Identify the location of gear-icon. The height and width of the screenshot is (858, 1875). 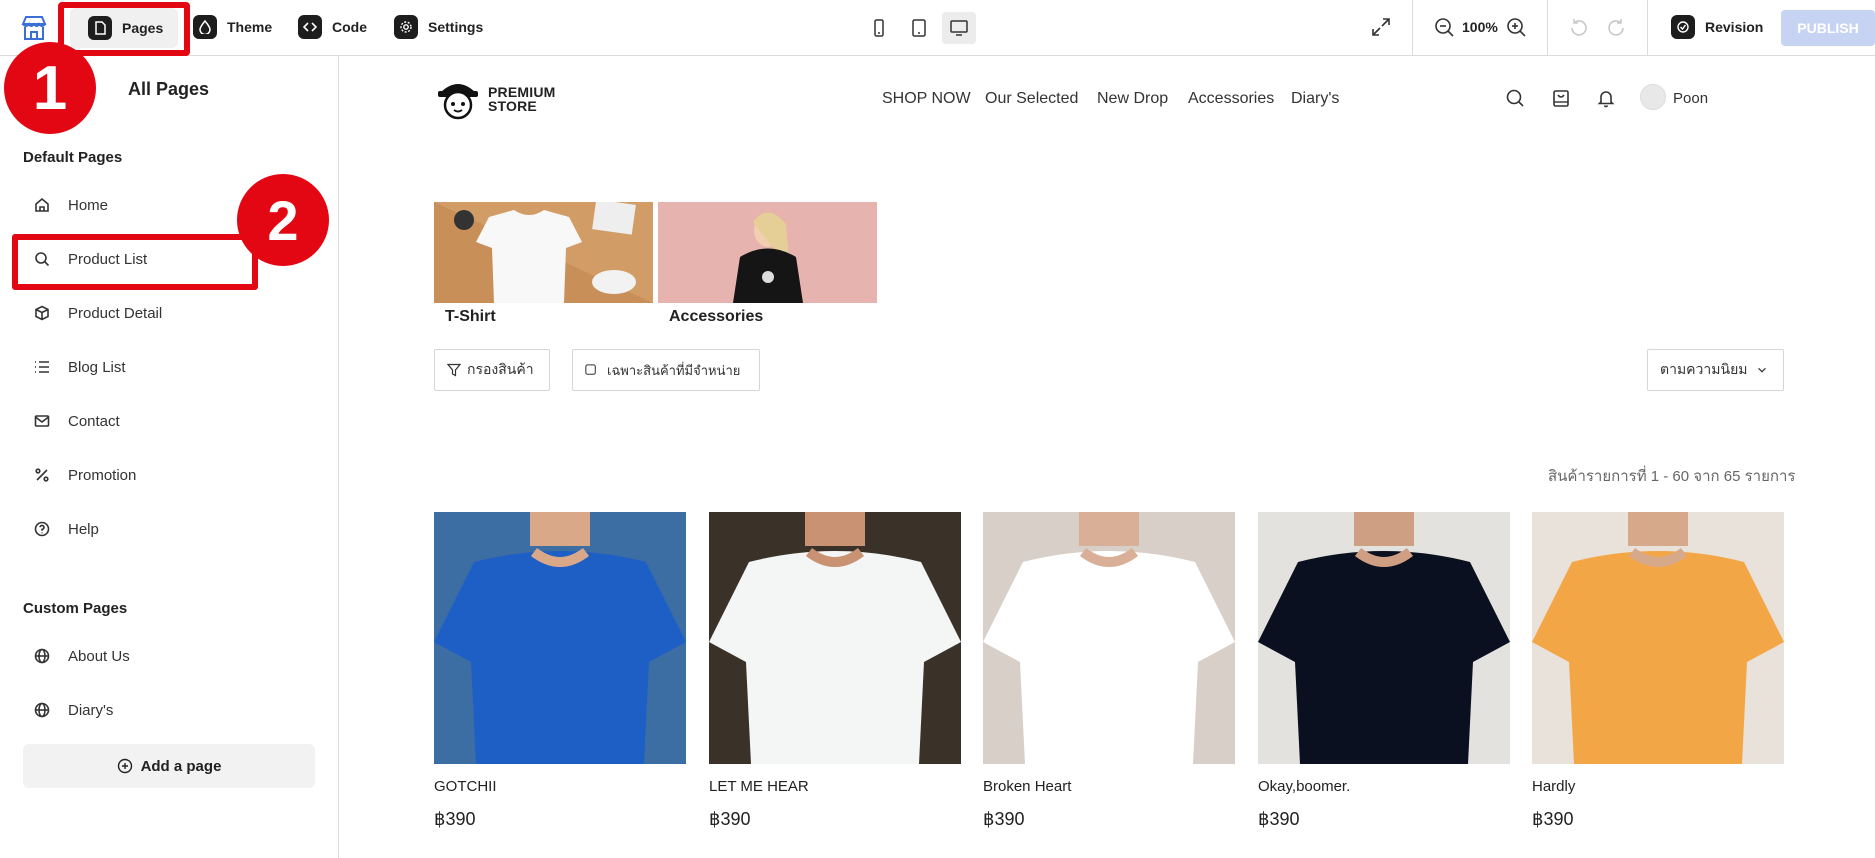
(406, 27).